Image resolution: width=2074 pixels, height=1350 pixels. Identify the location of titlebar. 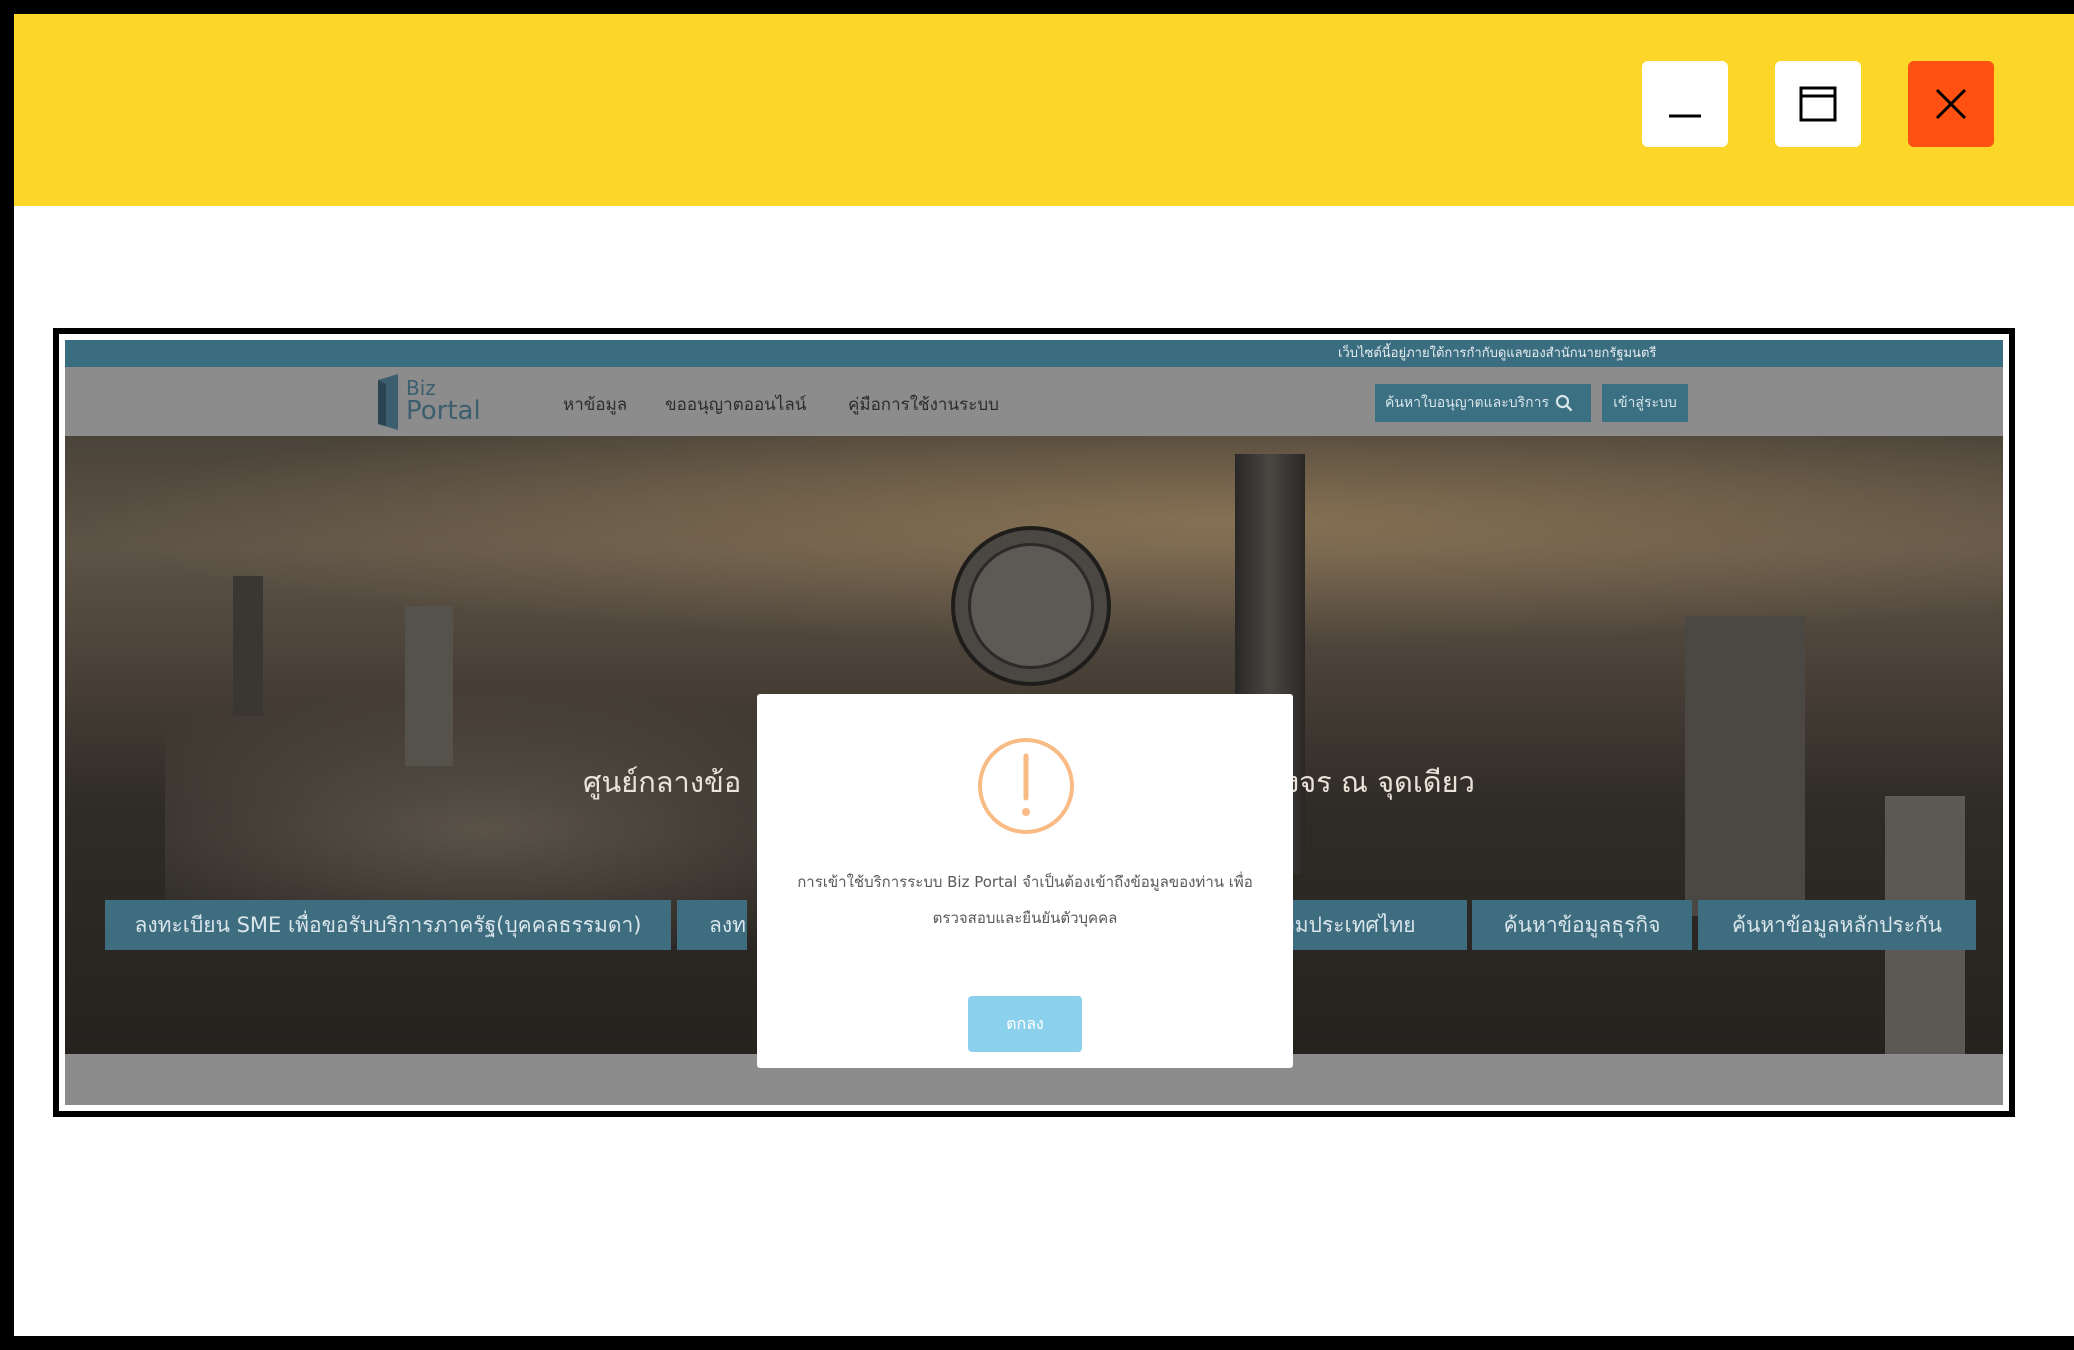
(1044, 110).